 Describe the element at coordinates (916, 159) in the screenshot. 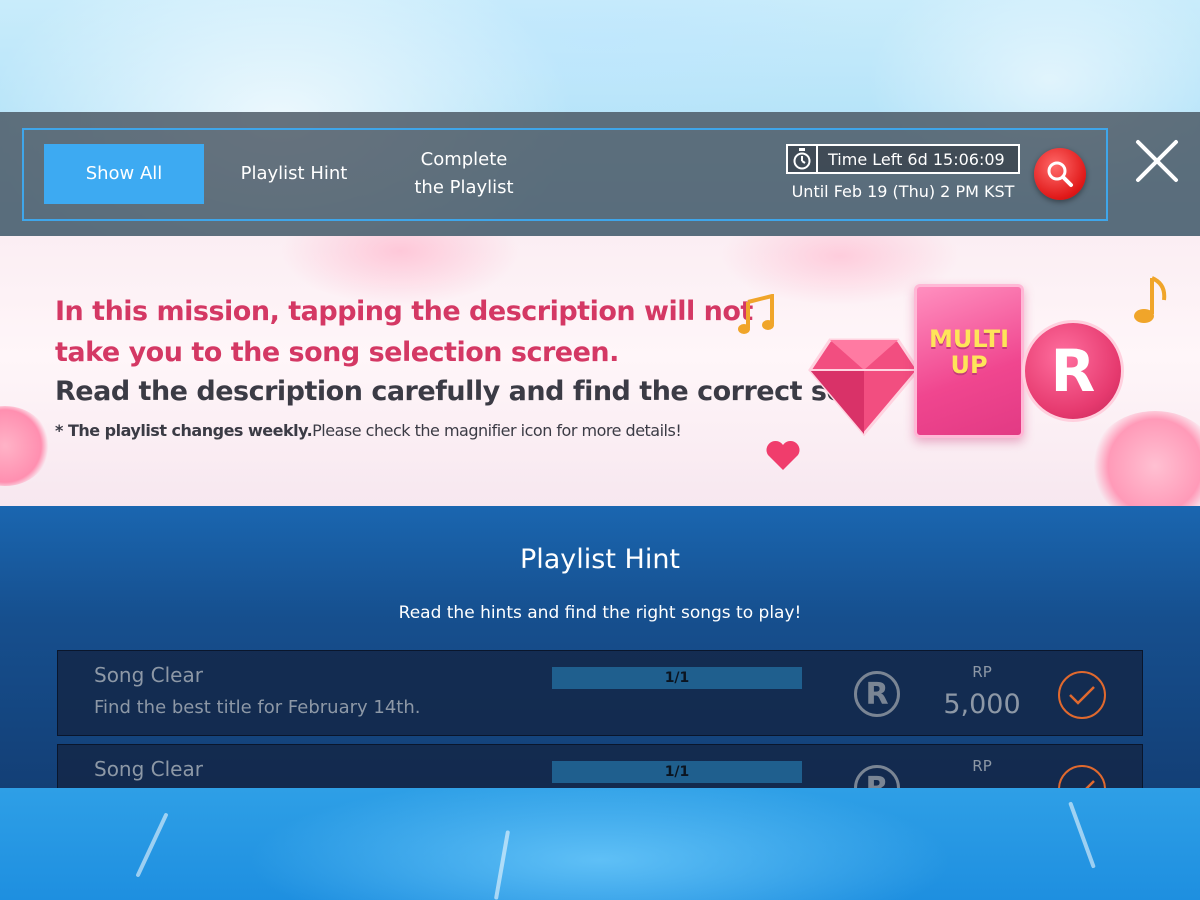

I see `time-left-text: Time Left 6d 15:06:09` at that location.